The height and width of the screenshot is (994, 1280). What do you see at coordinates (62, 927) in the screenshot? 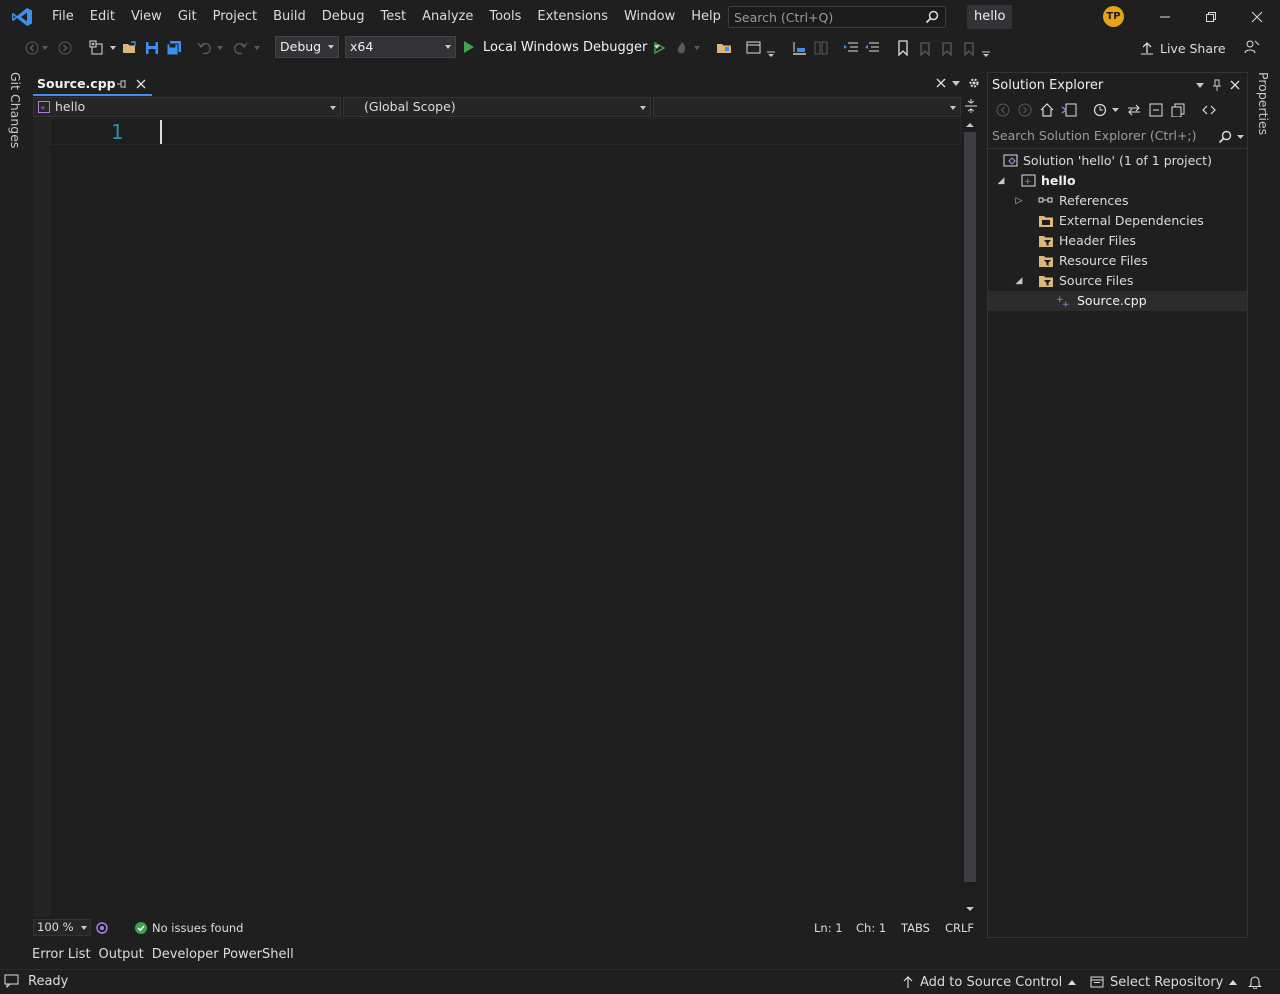
I see `zoom-select: 100 %` at bounding box center [62, 927].